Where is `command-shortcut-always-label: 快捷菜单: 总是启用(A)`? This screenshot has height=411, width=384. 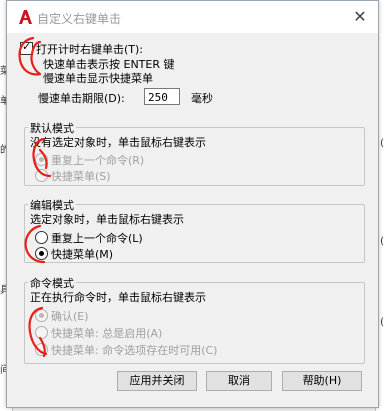 command-shortcut-always-label: 快捷菜单: 总是启用(A) is located at coordinates (106, 333).